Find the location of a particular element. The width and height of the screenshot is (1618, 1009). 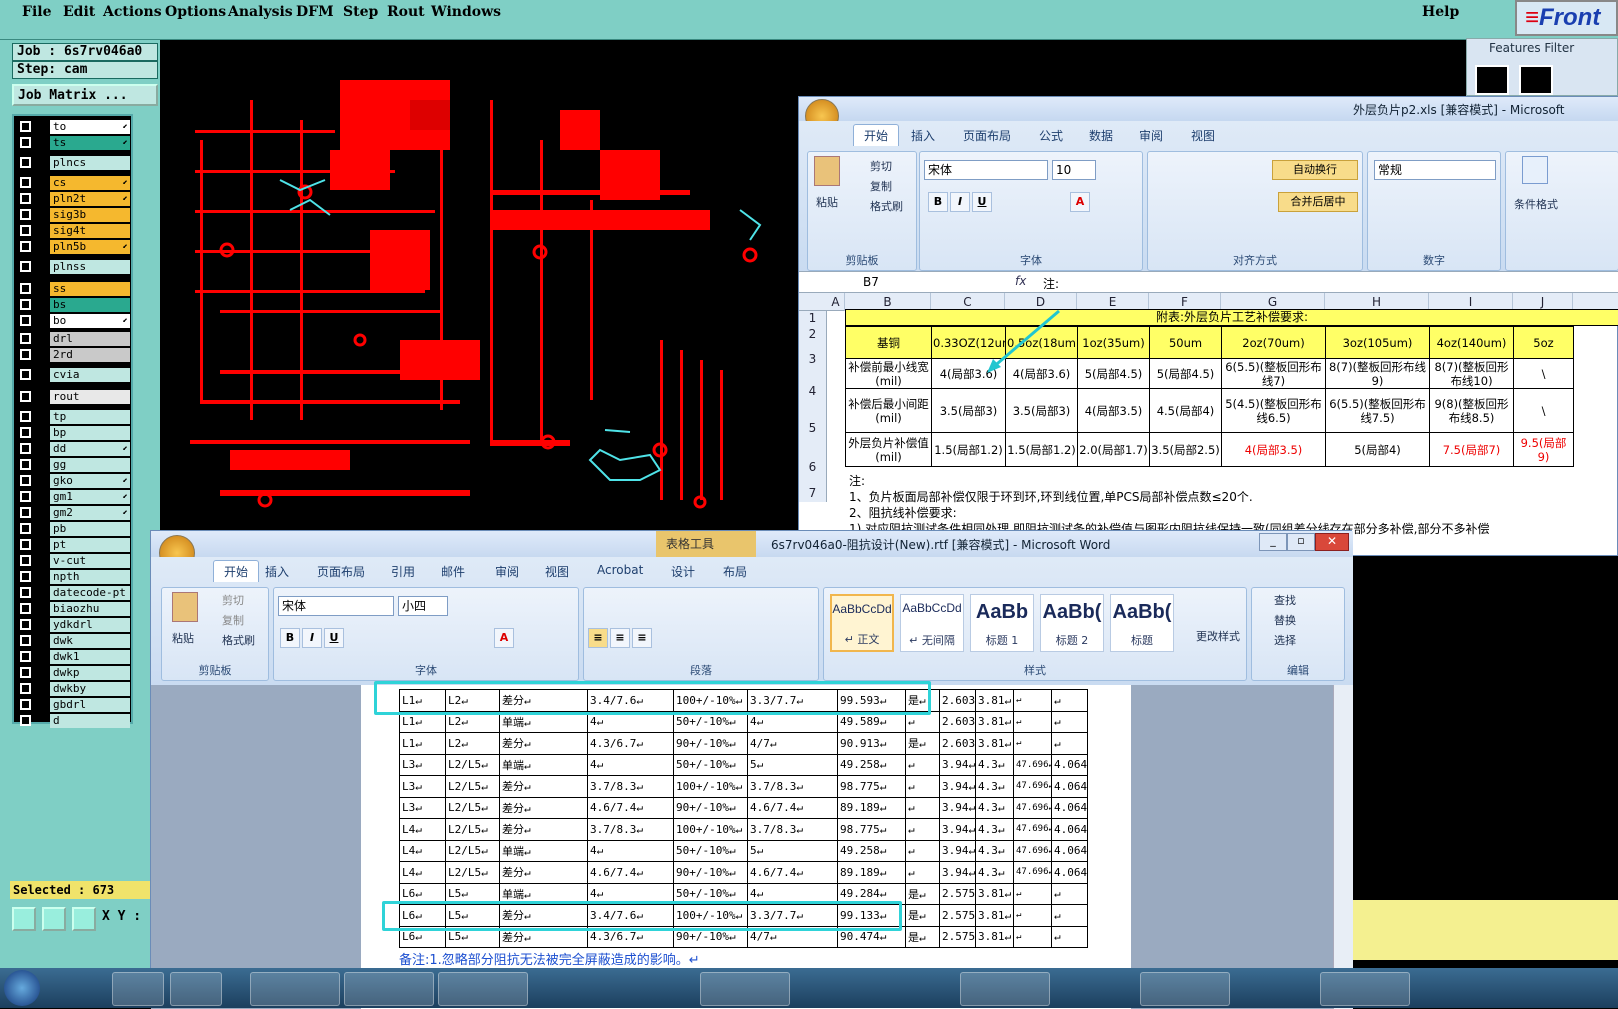

maximize-icon: ▫ is located at coordinates (1301, 542).